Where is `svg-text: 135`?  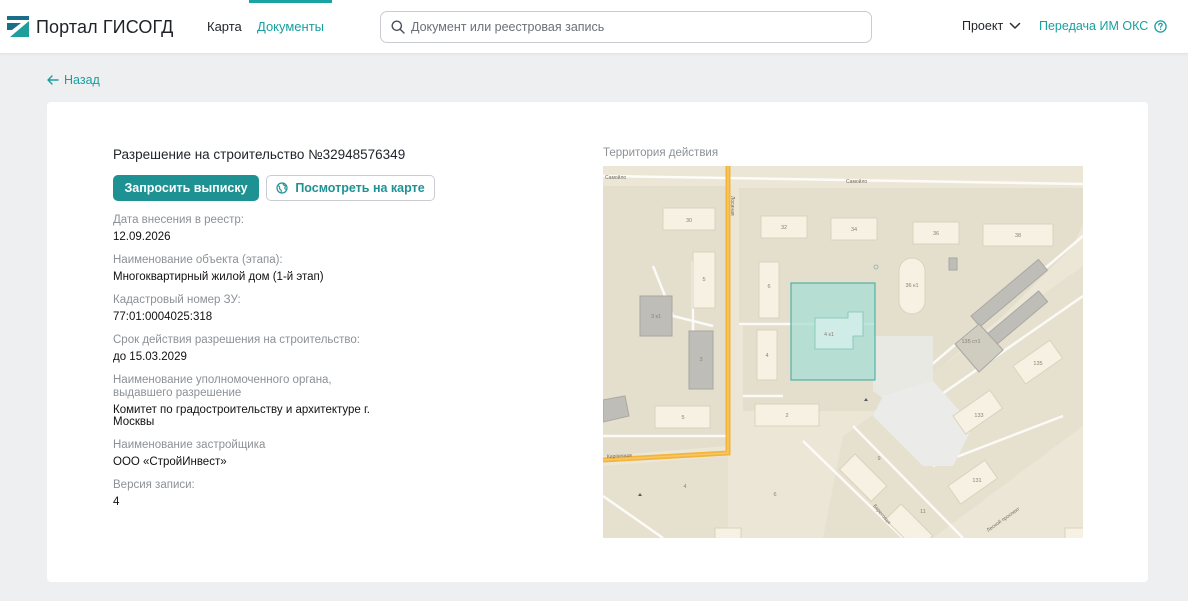
svg-text: 135 is located at coordinates (1037, 364).